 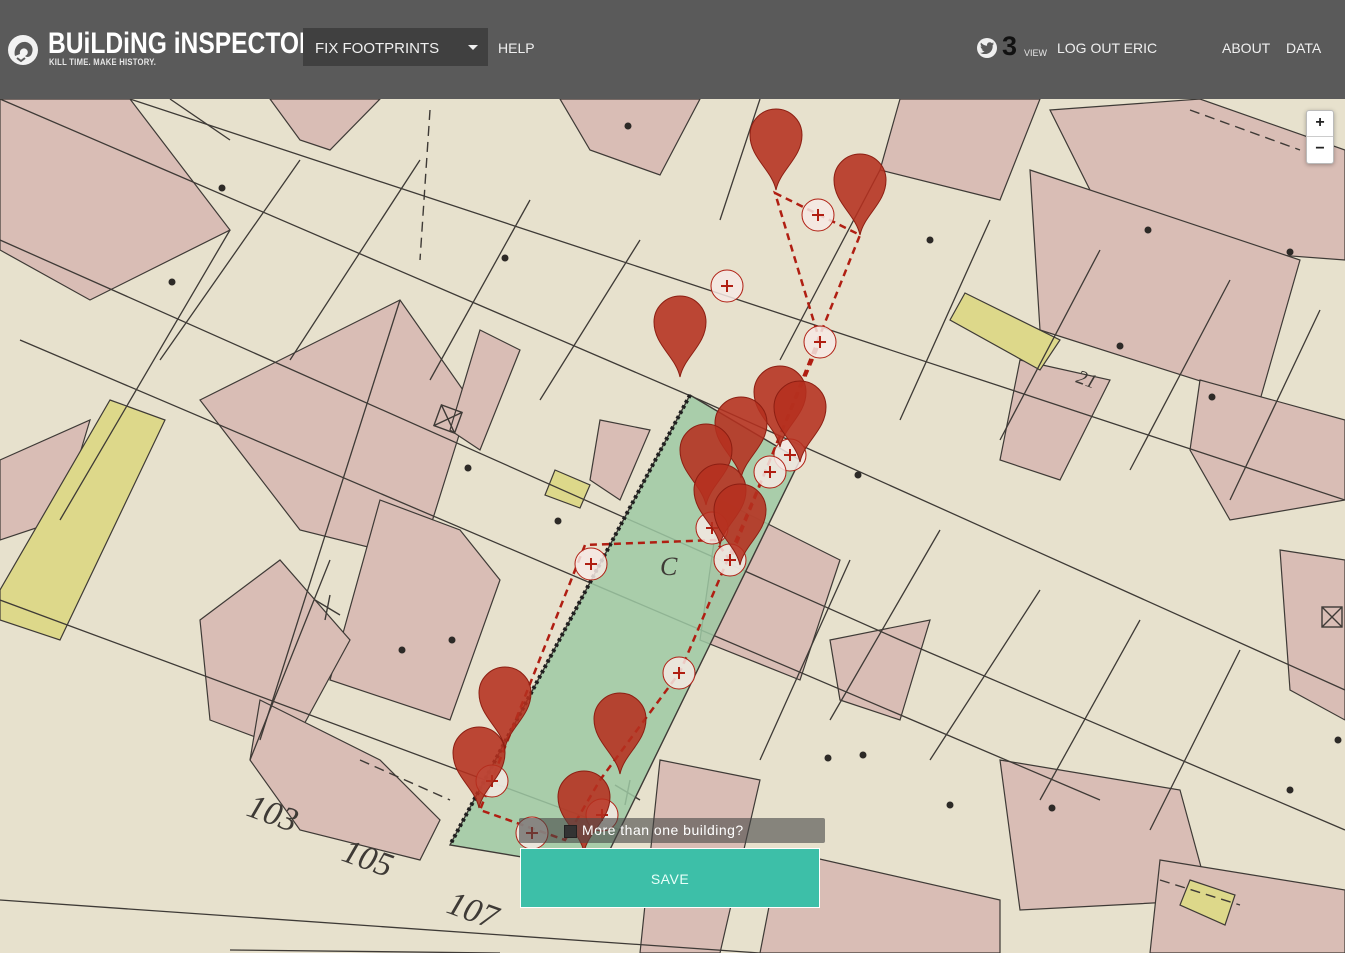 What do you see at coordinates (670, 878) in the screenshot?
I see `save-button: SAVE` at bounding box center [670, 878].